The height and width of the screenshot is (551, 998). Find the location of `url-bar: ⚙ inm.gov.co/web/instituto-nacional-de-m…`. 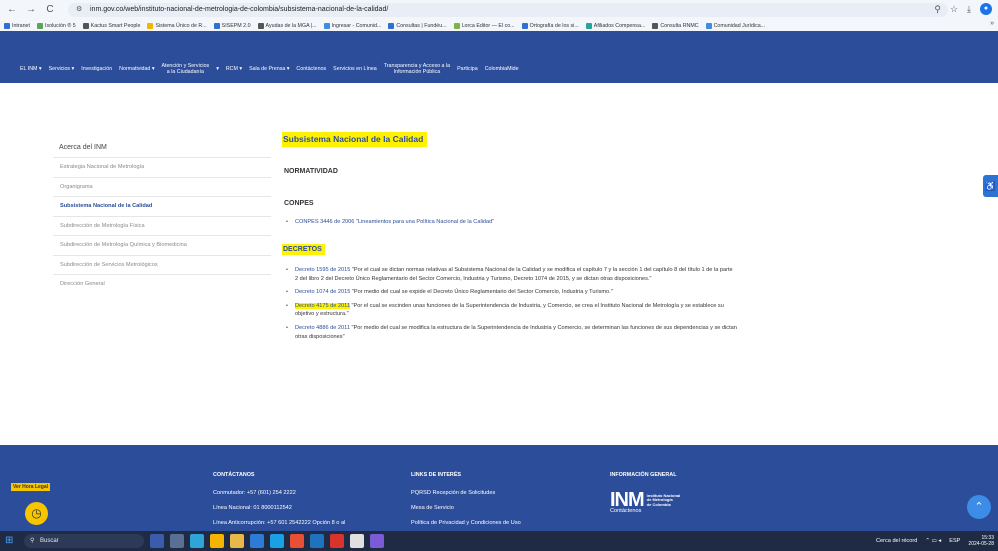

url-bar: ⚙ inm.gov.co/web/instituto-nacional-de-m… is located at coordinates (508, 10).